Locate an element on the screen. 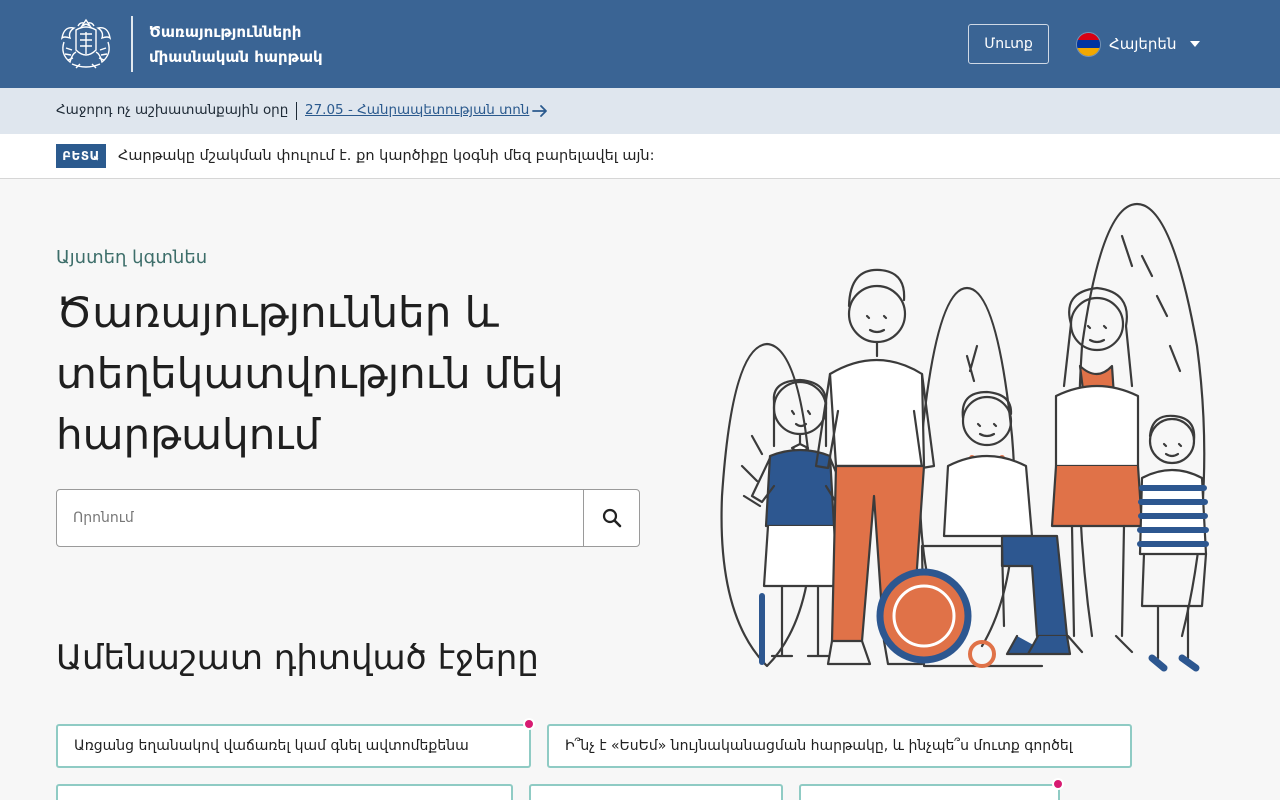 This screenshot has height=800, width=1280. armenian-flag-icon is located at coordinates (1088, 44).